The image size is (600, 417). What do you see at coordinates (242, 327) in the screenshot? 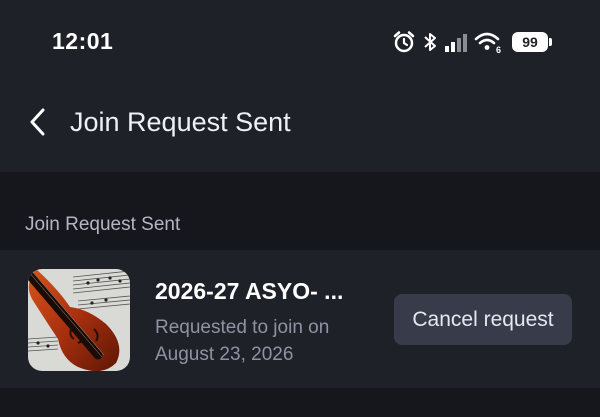
I see `request-status-text: Requested to join on` at bounding box center [242, 327].